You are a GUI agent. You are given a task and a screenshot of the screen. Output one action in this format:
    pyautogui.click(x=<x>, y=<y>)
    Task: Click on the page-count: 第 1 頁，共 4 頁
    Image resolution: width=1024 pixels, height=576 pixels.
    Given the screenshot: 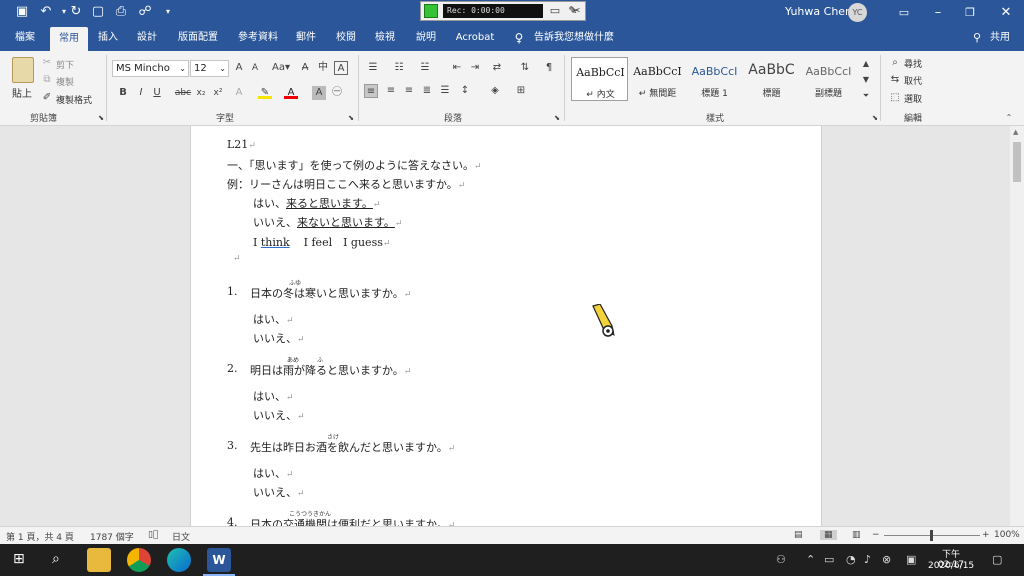 What is the action you would take?
    pyautogui.click(x=40, y=536)
    